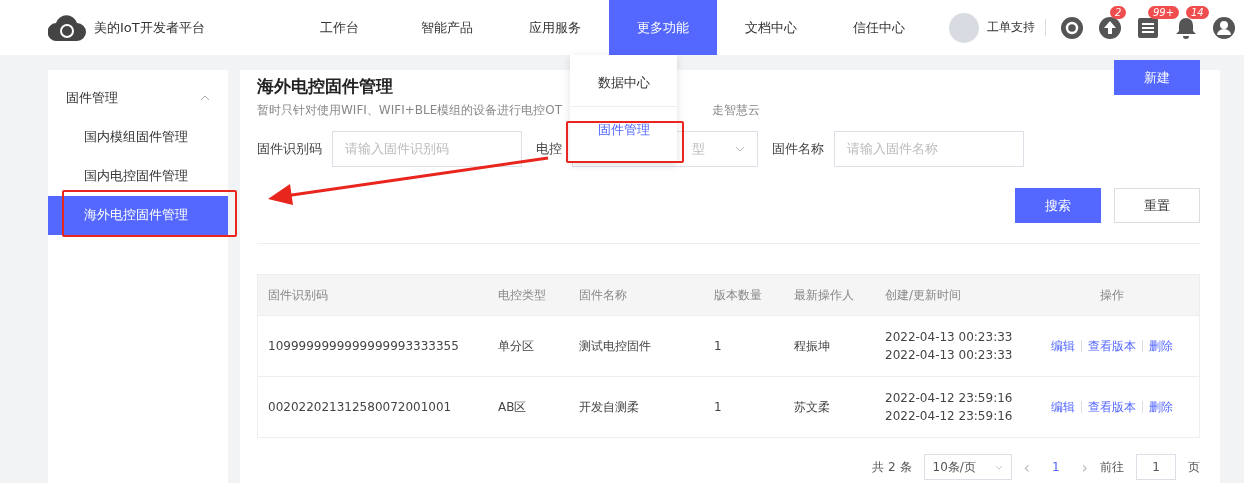 This screenshot has width=1244, height=483. I want to click on count-badge: 14, so click(1197, 12).